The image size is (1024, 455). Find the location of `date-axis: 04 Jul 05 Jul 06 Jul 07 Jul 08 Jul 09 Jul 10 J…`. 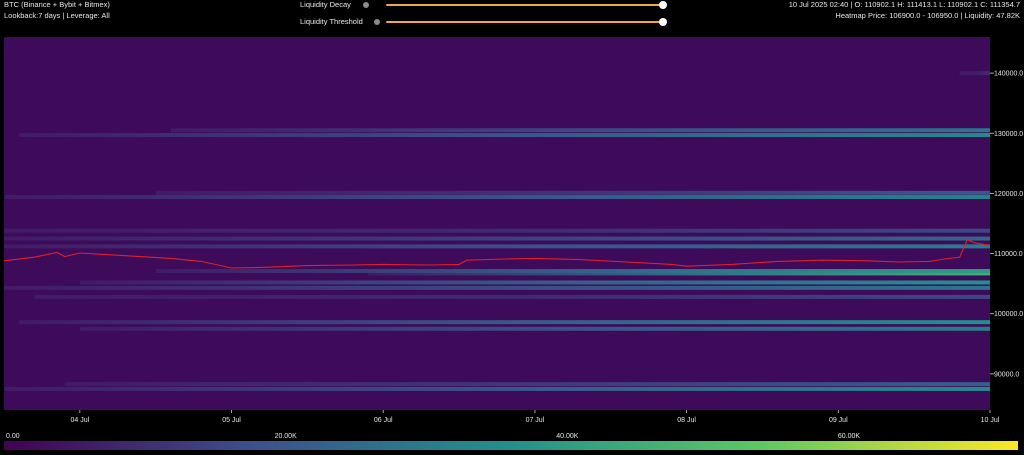

date-axis: 04 Jul 05 Jul 06 Jul 07 Jul 08 Jul 09 Jul 10 J… is located at coordinates (535, 417).